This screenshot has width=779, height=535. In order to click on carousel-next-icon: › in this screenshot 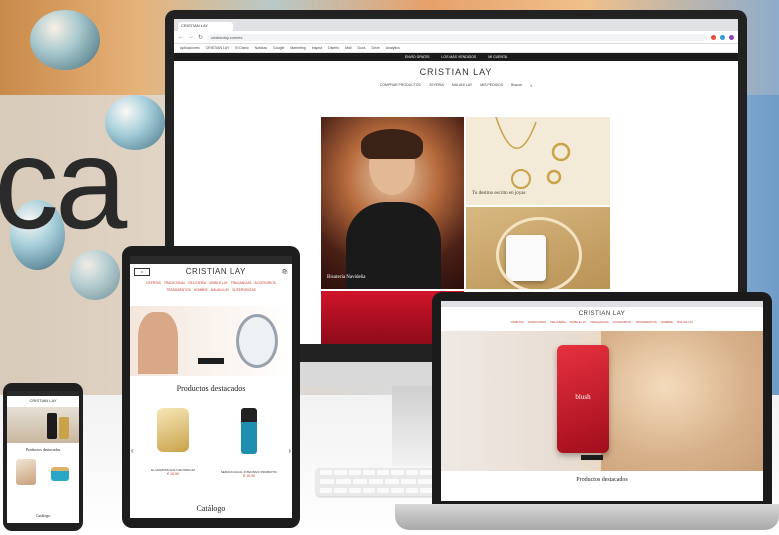, I will do `click(289, 450)`.